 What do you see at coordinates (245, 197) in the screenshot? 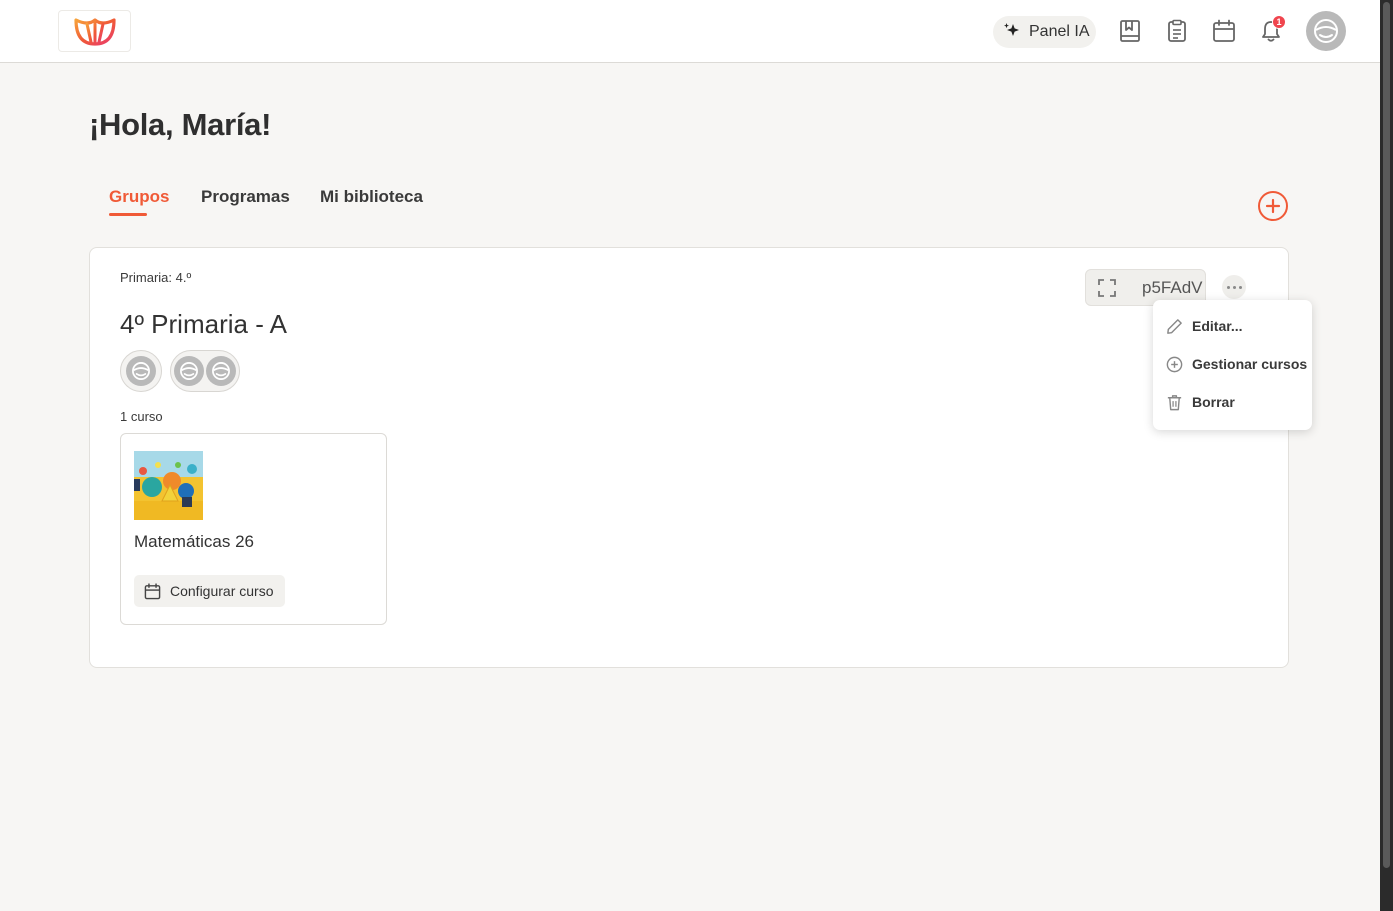
I see `tab-programas: Programas` at bounding box center [245, 197].